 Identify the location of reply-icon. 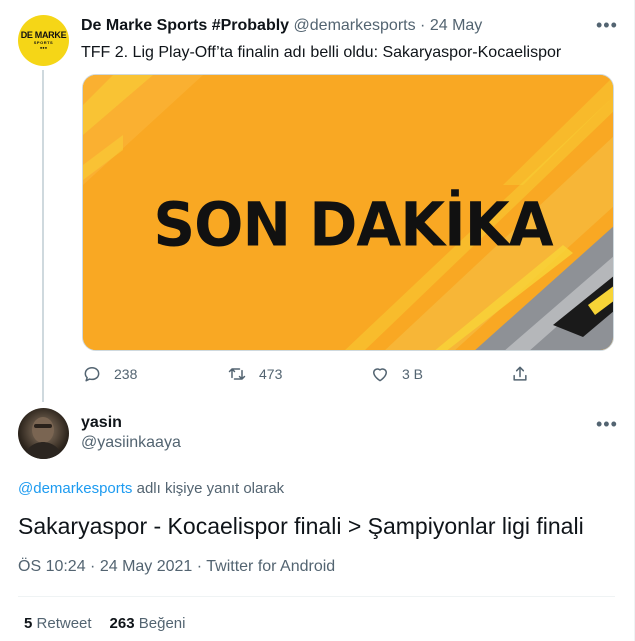
(92, 374).